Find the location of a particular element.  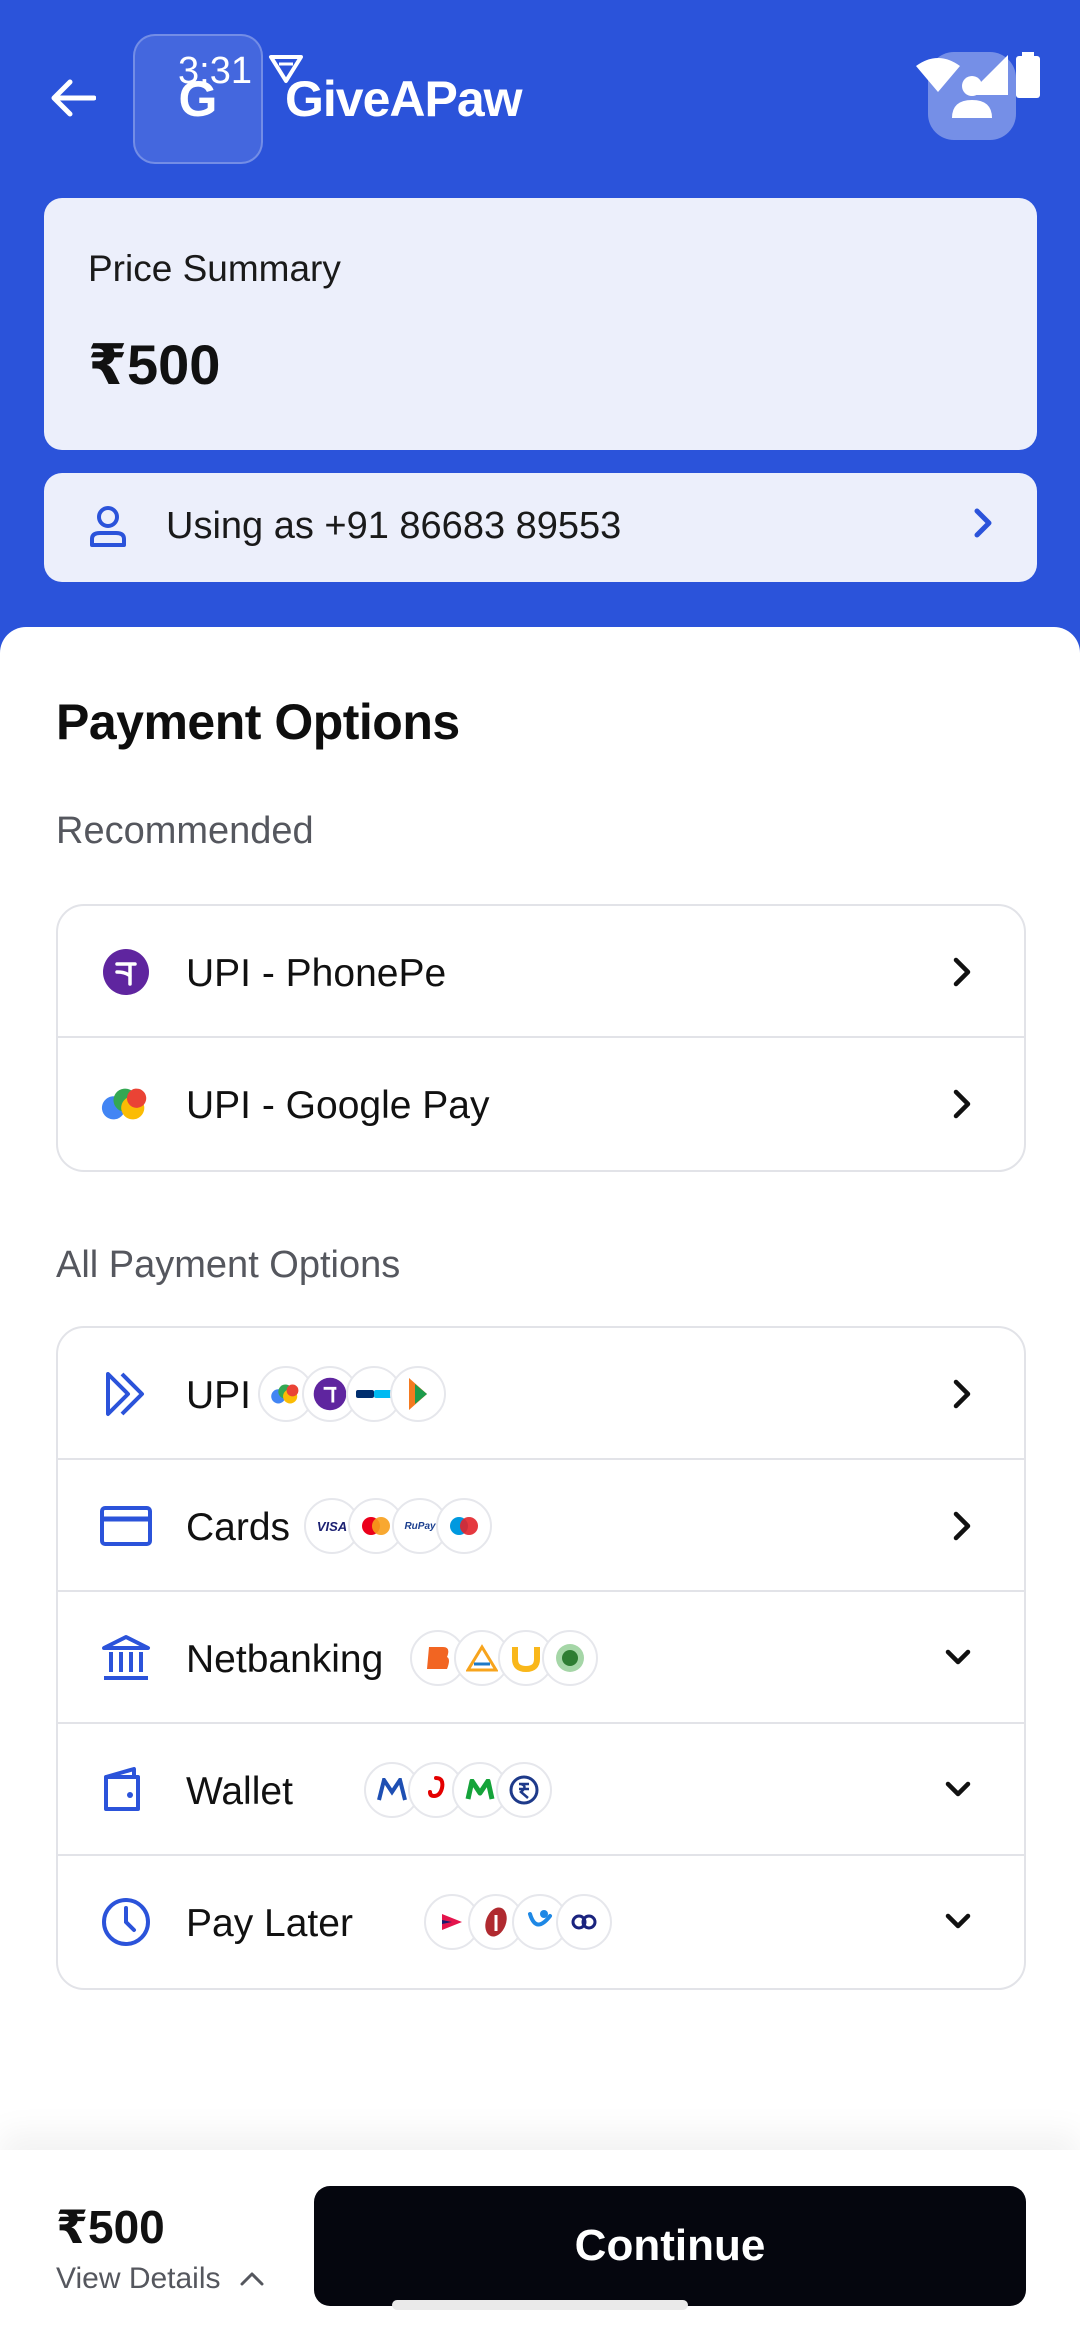

wallet-icon is located at coordinates (126, 1790).